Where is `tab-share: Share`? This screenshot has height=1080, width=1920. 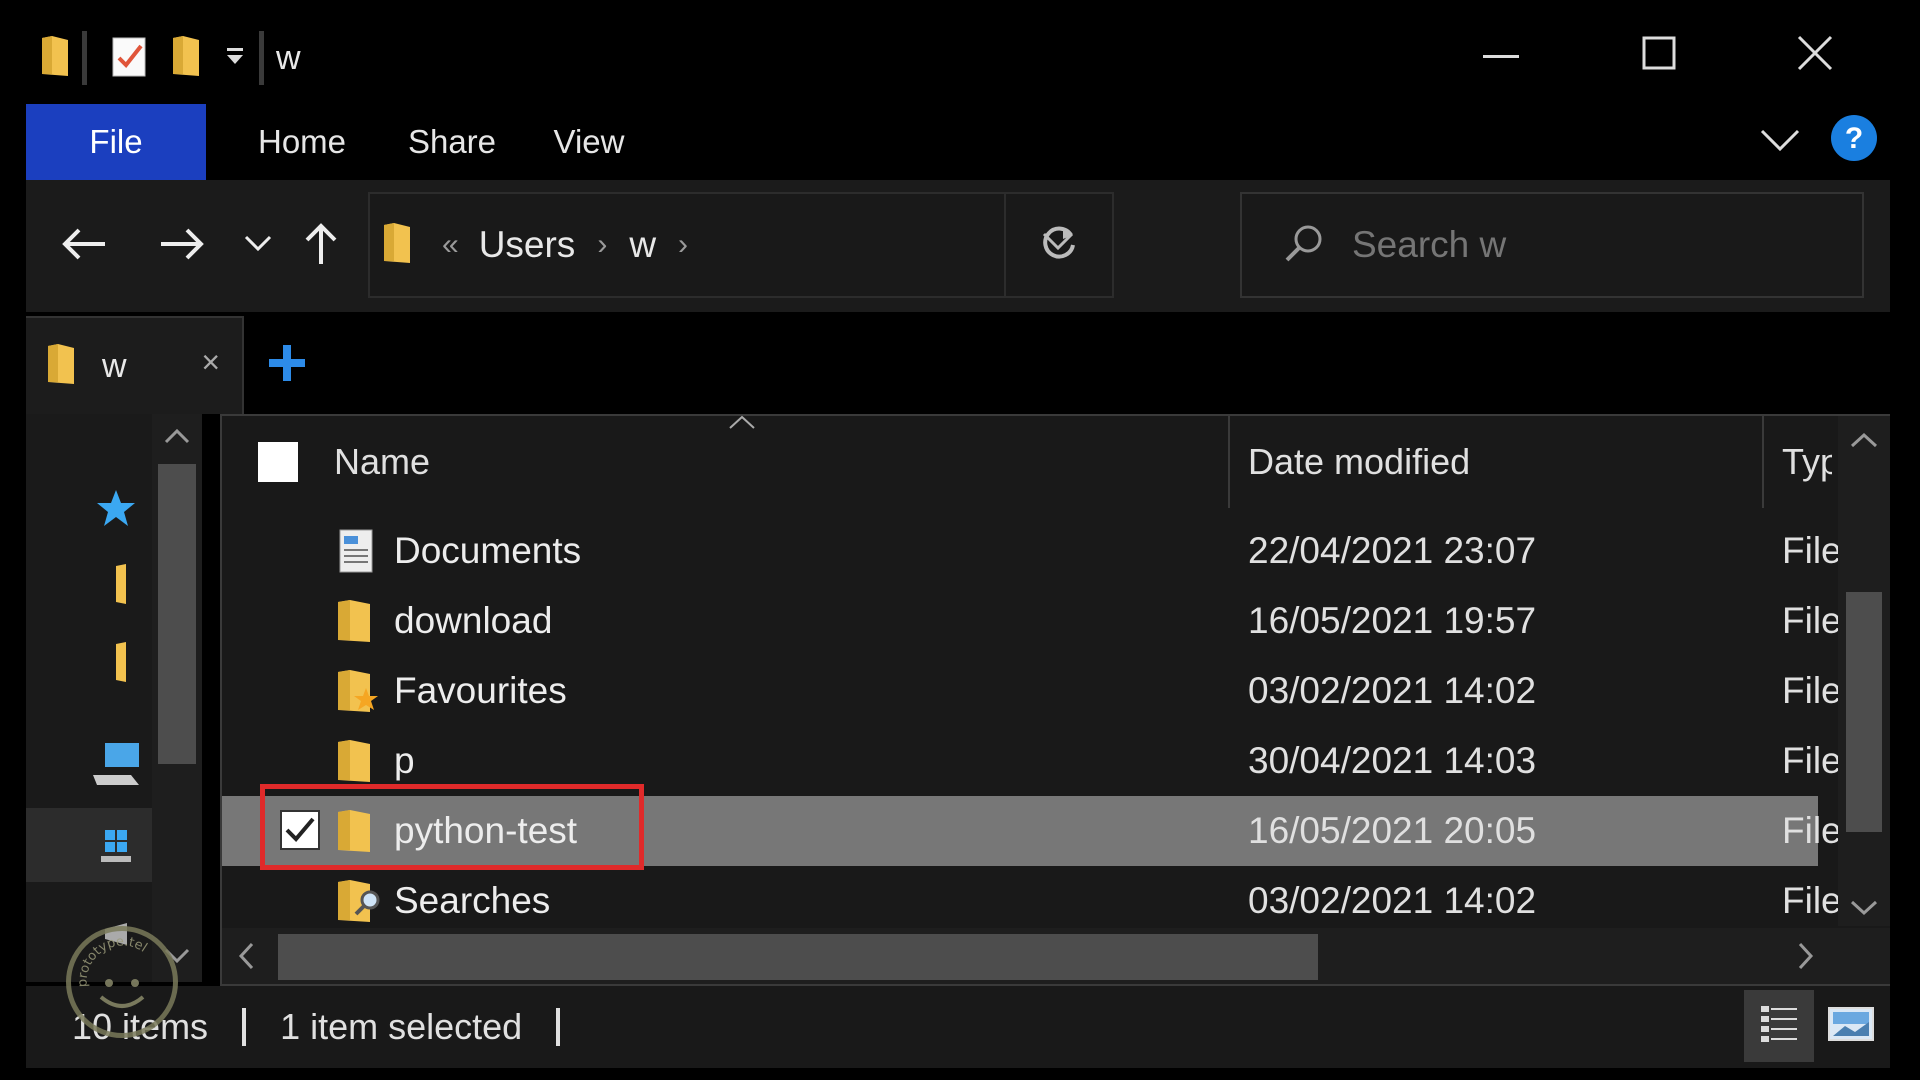
tab-share: Share is located at coordinates (452, 142).